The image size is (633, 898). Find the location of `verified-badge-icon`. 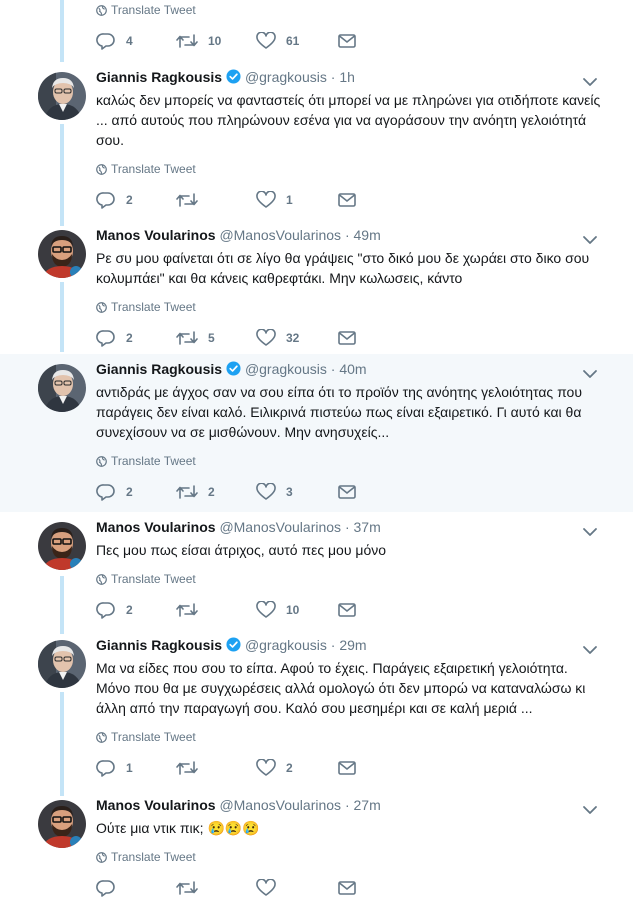

verified-badge-icon is located at coordinates (233, 78).